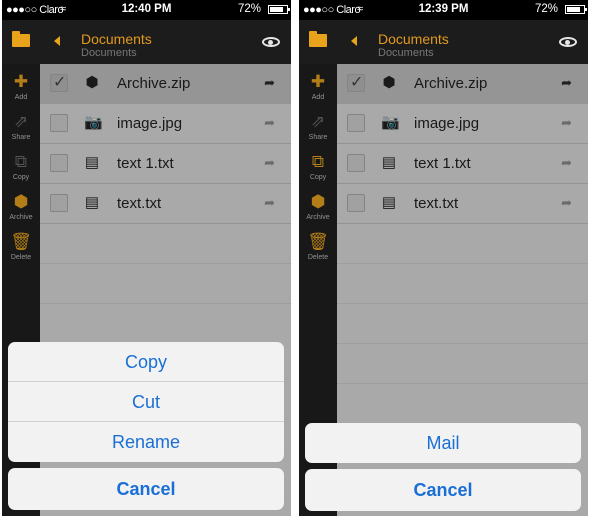 This screenshot has width=589, height=516. What do you see at coordinates (146, 10) in the screenshot?
I see `status-bar: ●●●○○ Claro ≈ 12:40 PM 72%` at bounding box center [146, 10].